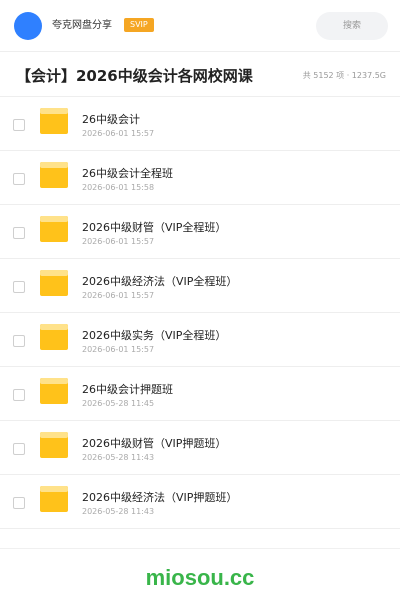  What do you see at coordinates (352, 26) in the screenshot?
I see `search-button: 搜索` at bounding box center [352, 26].